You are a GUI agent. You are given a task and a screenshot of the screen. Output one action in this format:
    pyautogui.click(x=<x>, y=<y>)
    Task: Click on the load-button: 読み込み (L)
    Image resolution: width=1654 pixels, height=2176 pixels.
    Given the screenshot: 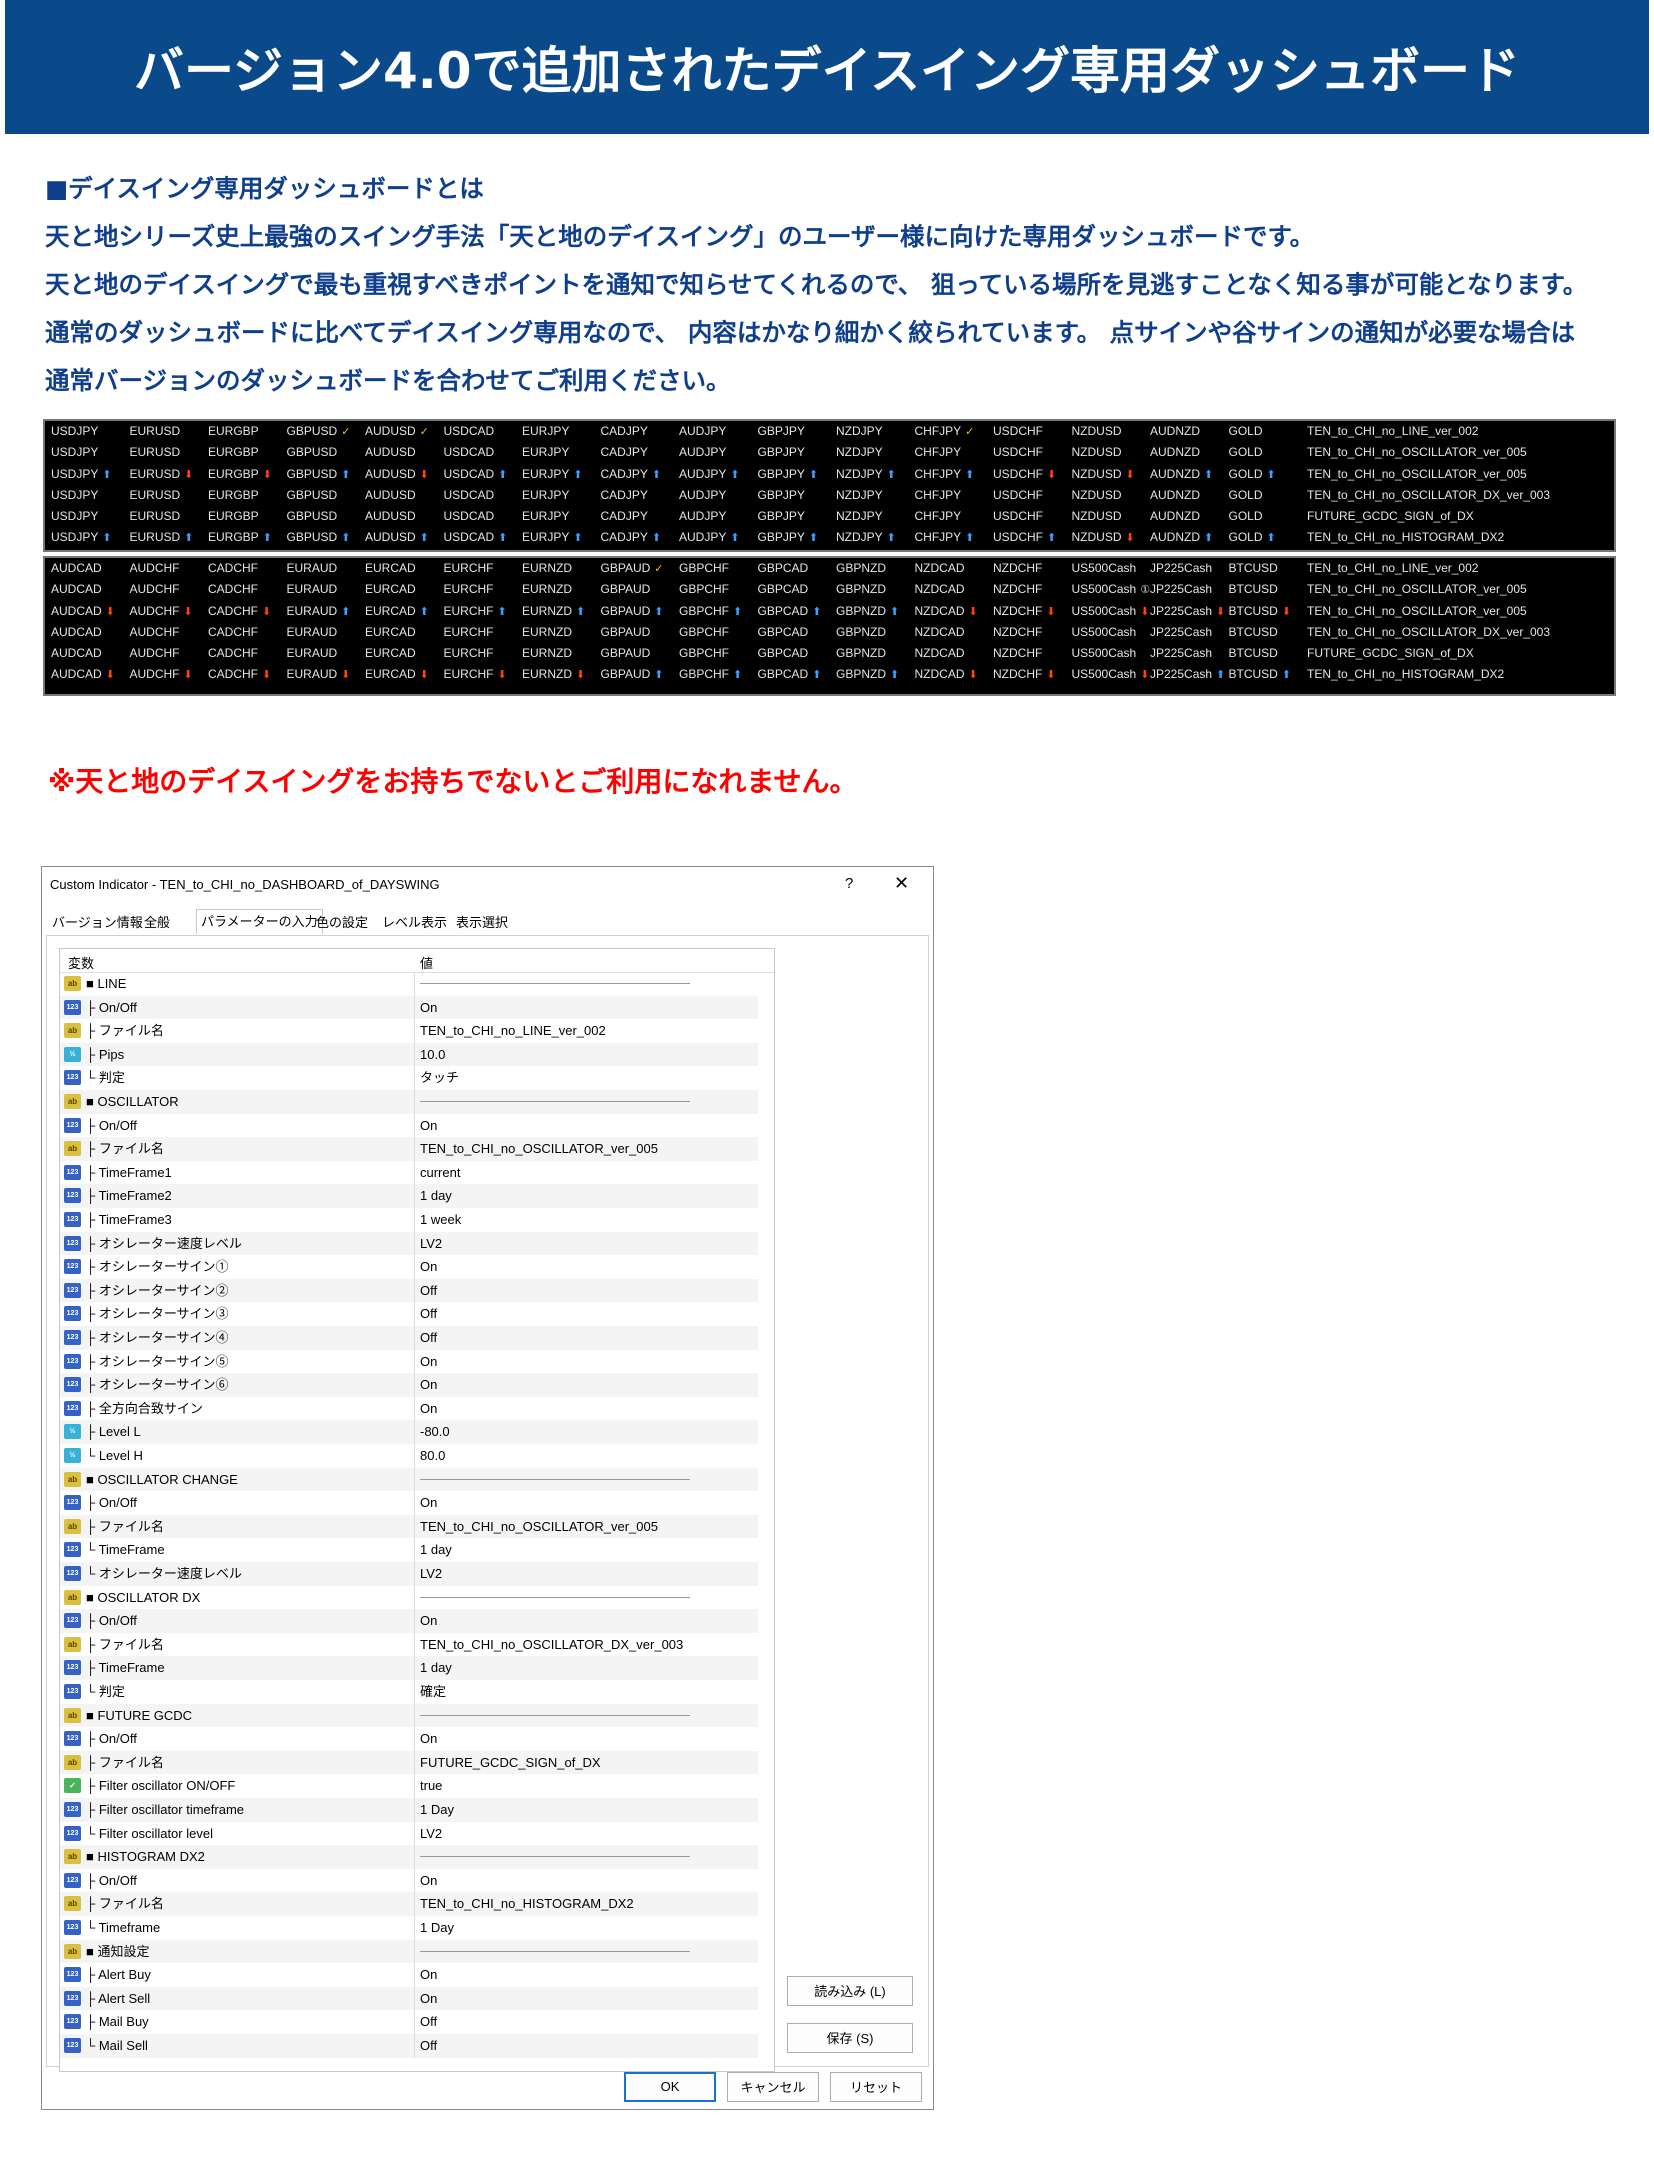 What is the action you would take?
    pyautogui.click(x=850, y=1991)
    